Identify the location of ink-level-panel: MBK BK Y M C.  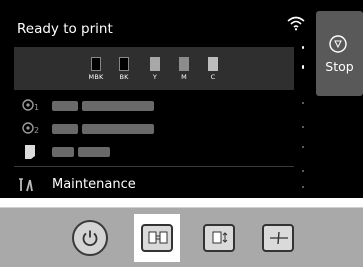
(154, 68).